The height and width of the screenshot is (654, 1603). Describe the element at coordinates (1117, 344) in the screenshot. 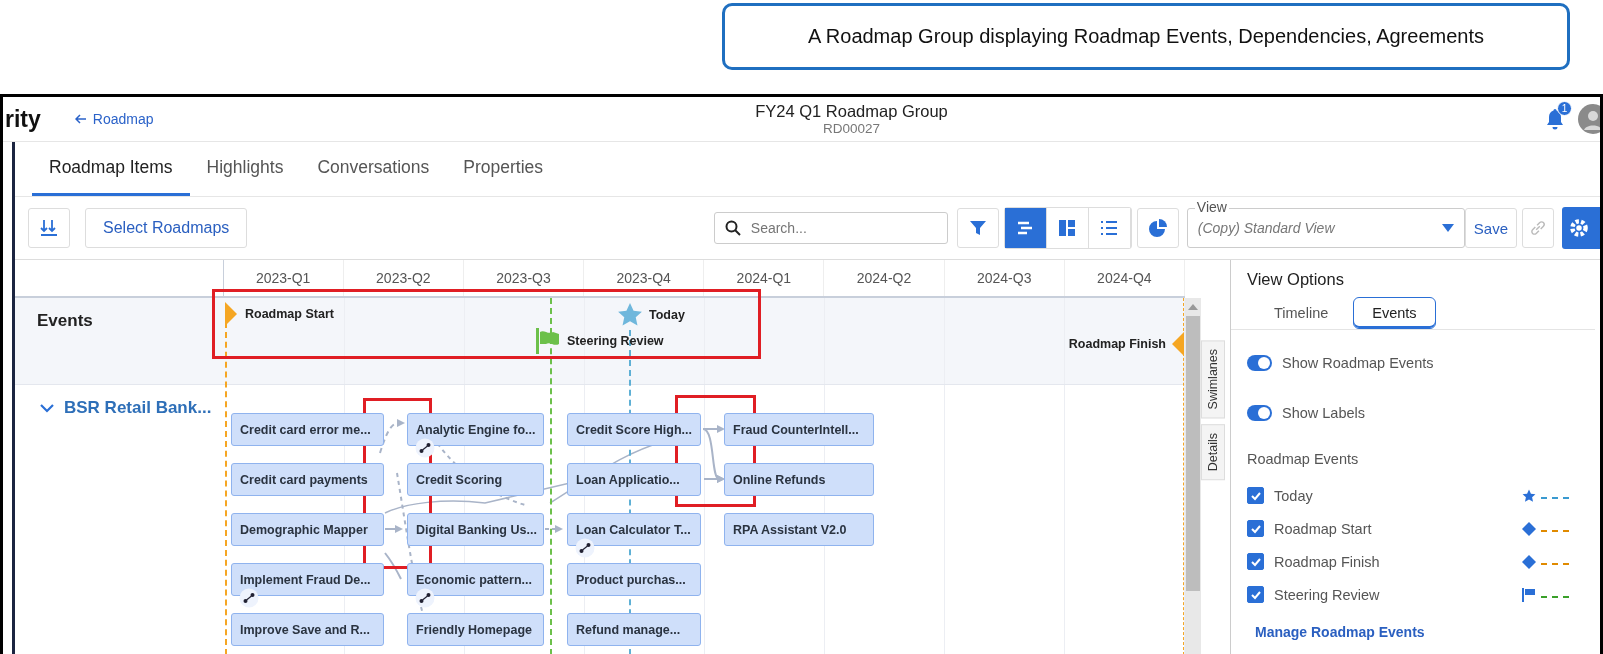

I see `event-label: Roadmap Finish` at that location.